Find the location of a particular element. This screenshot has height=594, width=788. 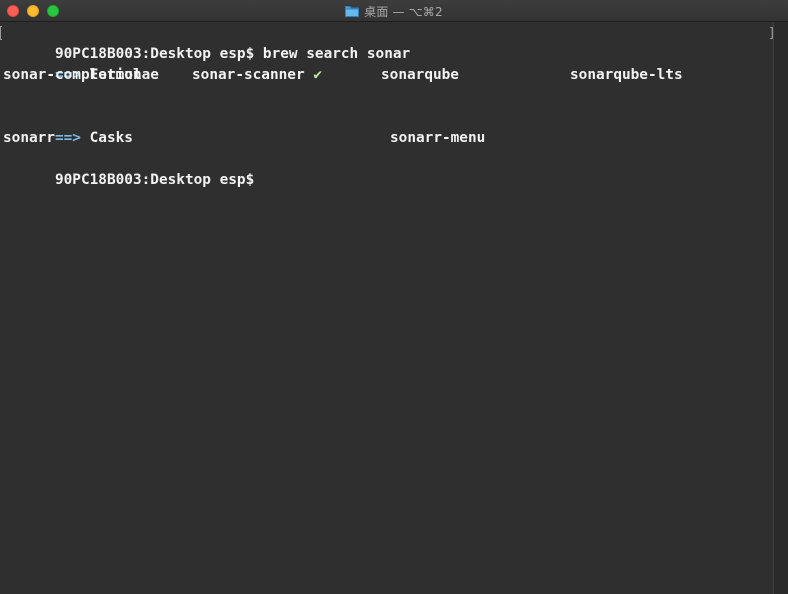

cask-item: sonarr-menu is located at coordinates (438, 138).